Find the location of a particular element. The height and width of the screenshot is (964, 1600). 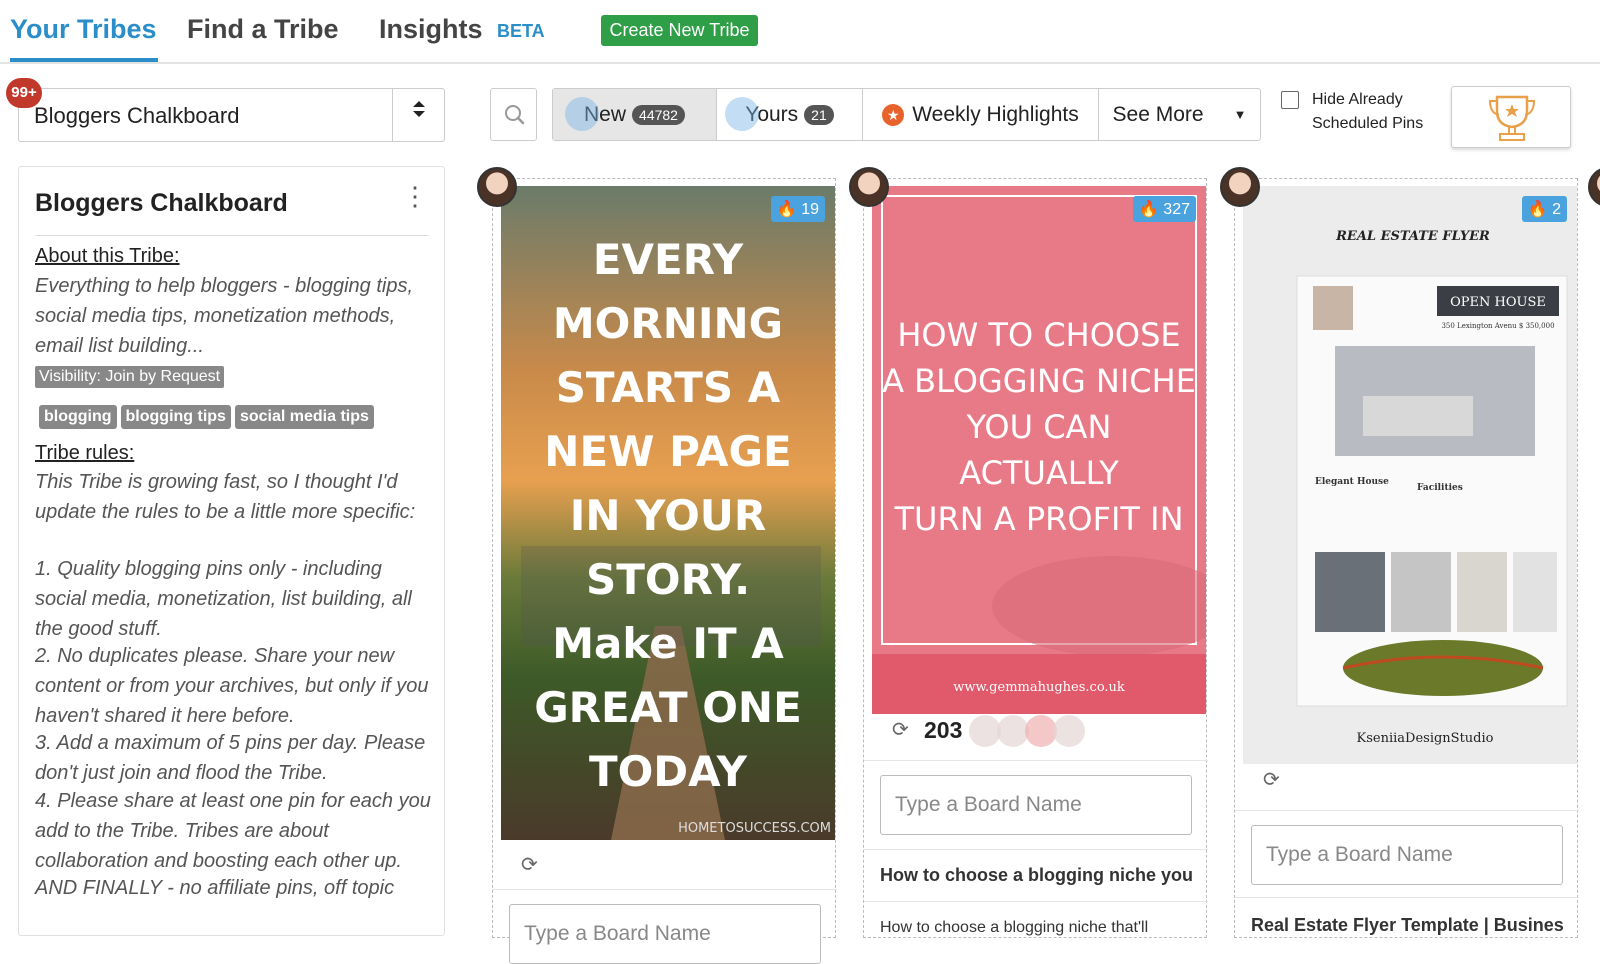

pin-text-line: EVERY is located at coordinates (668, 259).